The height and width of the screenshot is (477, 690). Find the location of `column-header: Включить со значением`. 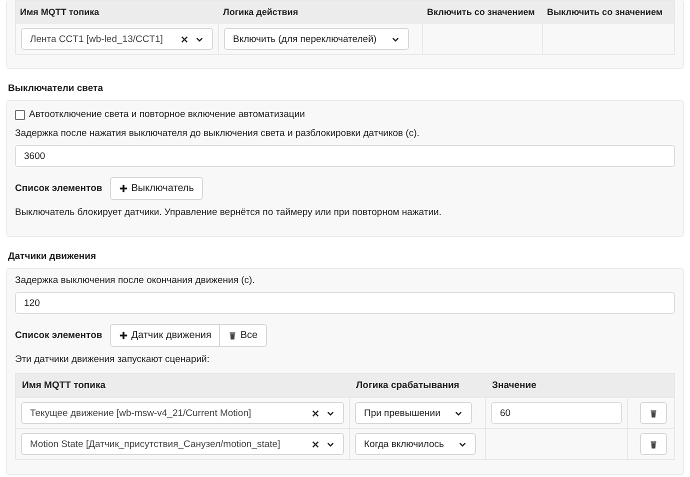

column-header: Включить со значением is located at coordinates (481, 12).